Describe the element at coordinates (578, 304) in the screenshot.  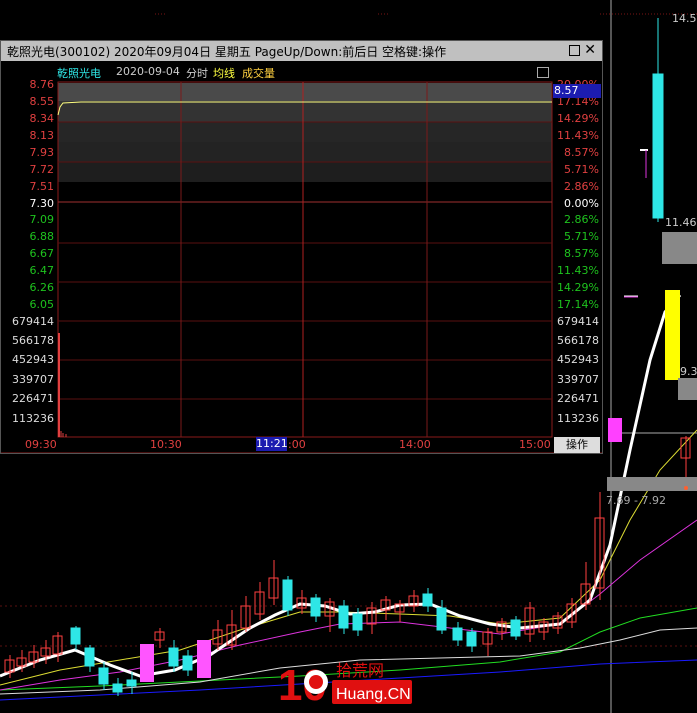
I see `pct-label: 17.14%` at that location.